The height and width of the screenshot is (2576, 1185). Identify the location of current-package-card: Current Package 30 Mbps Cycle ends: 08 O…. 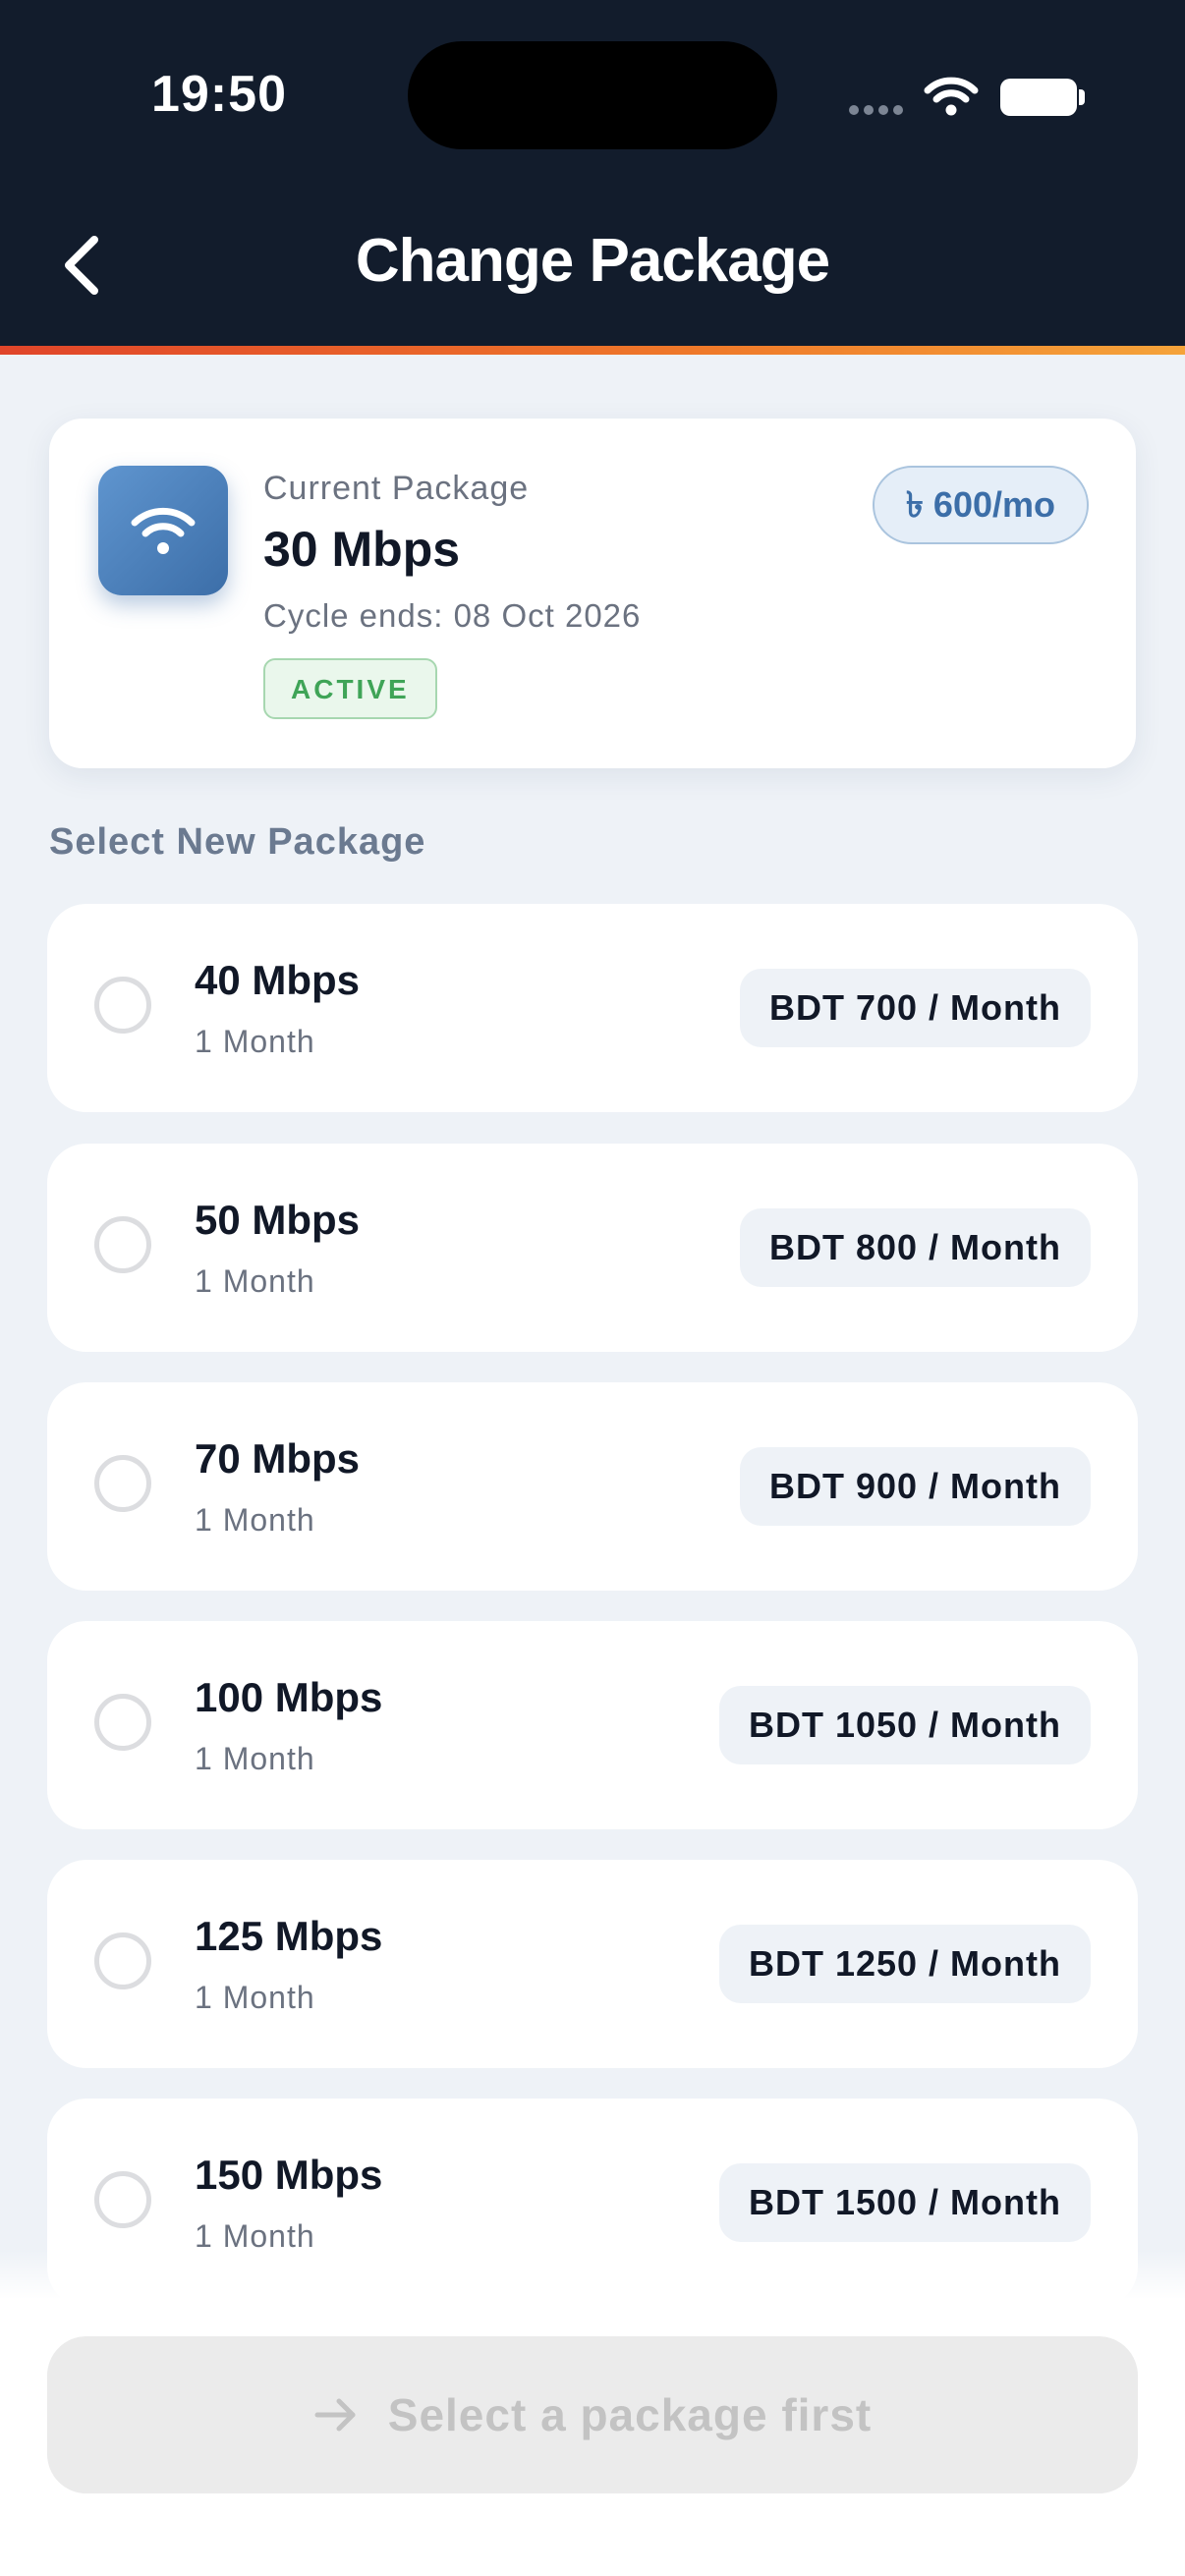
(592, 593).